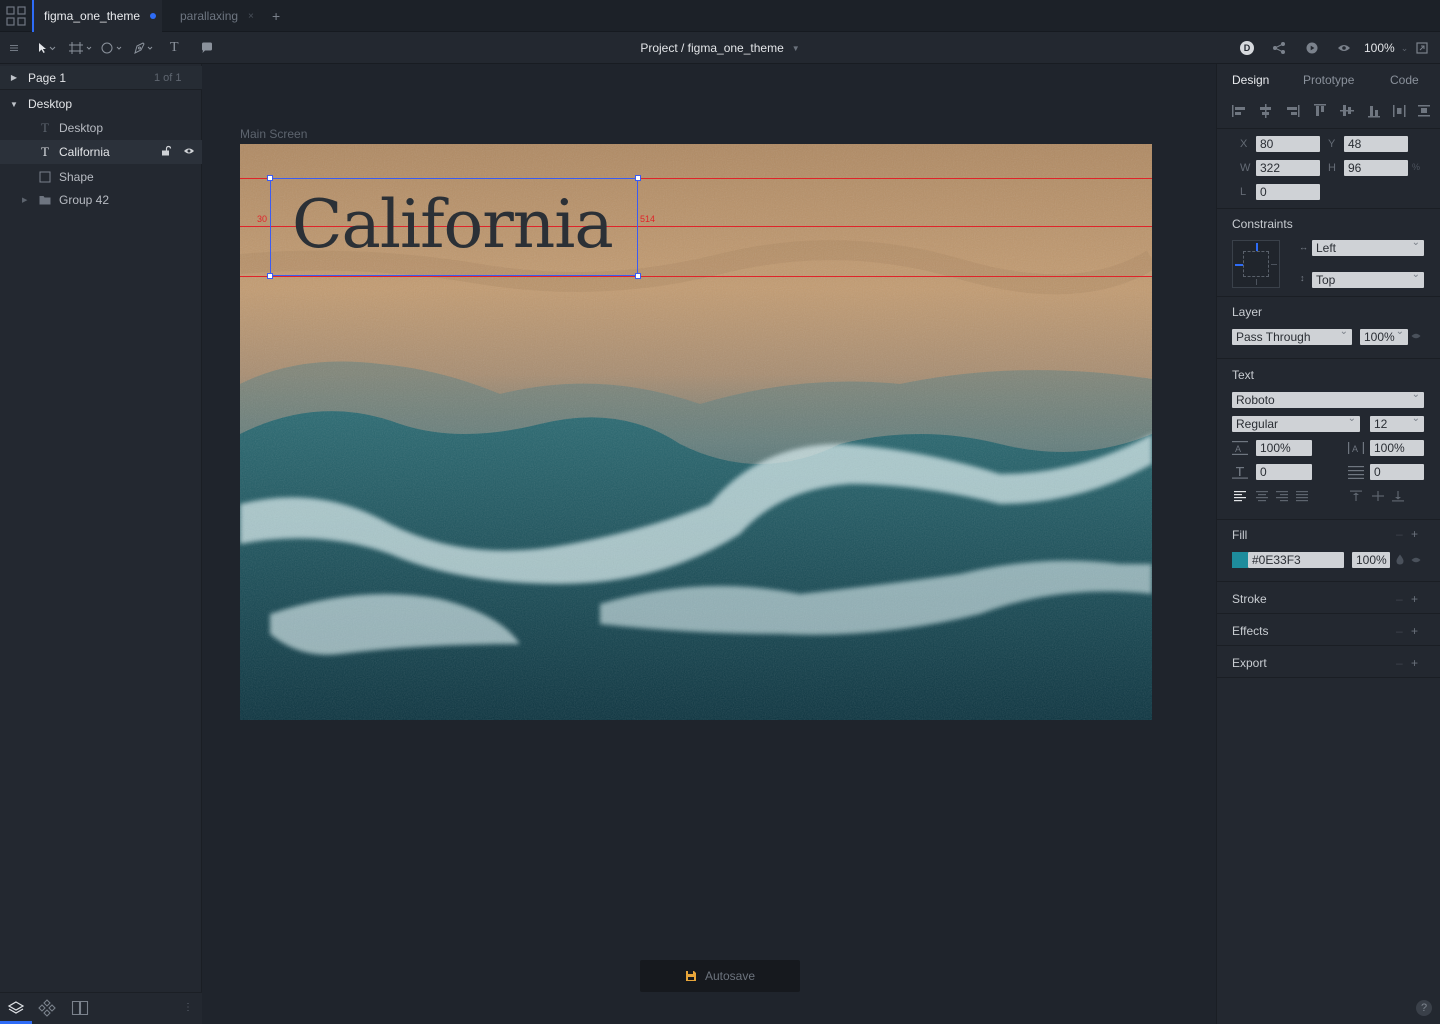  Describe the element at coordinates (1386, 48) in the screenshot. I see `zoom-level: 100% ⌄` at that location.